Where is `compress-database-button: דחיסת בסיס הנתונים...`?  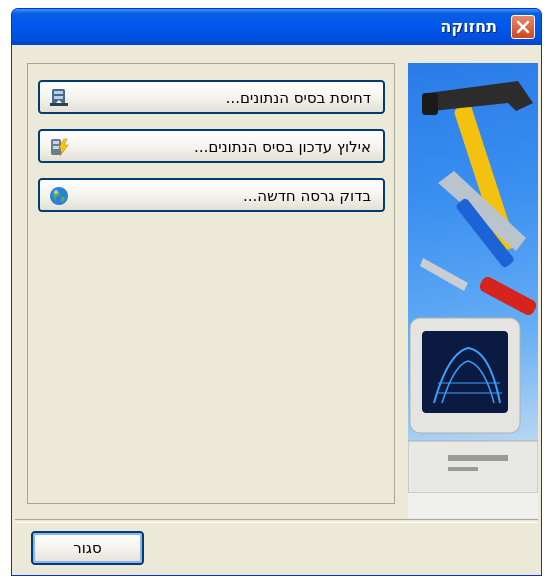 compress-database-button: דחיסת בסיס הנתונים... is located at coordinates (211, 97).